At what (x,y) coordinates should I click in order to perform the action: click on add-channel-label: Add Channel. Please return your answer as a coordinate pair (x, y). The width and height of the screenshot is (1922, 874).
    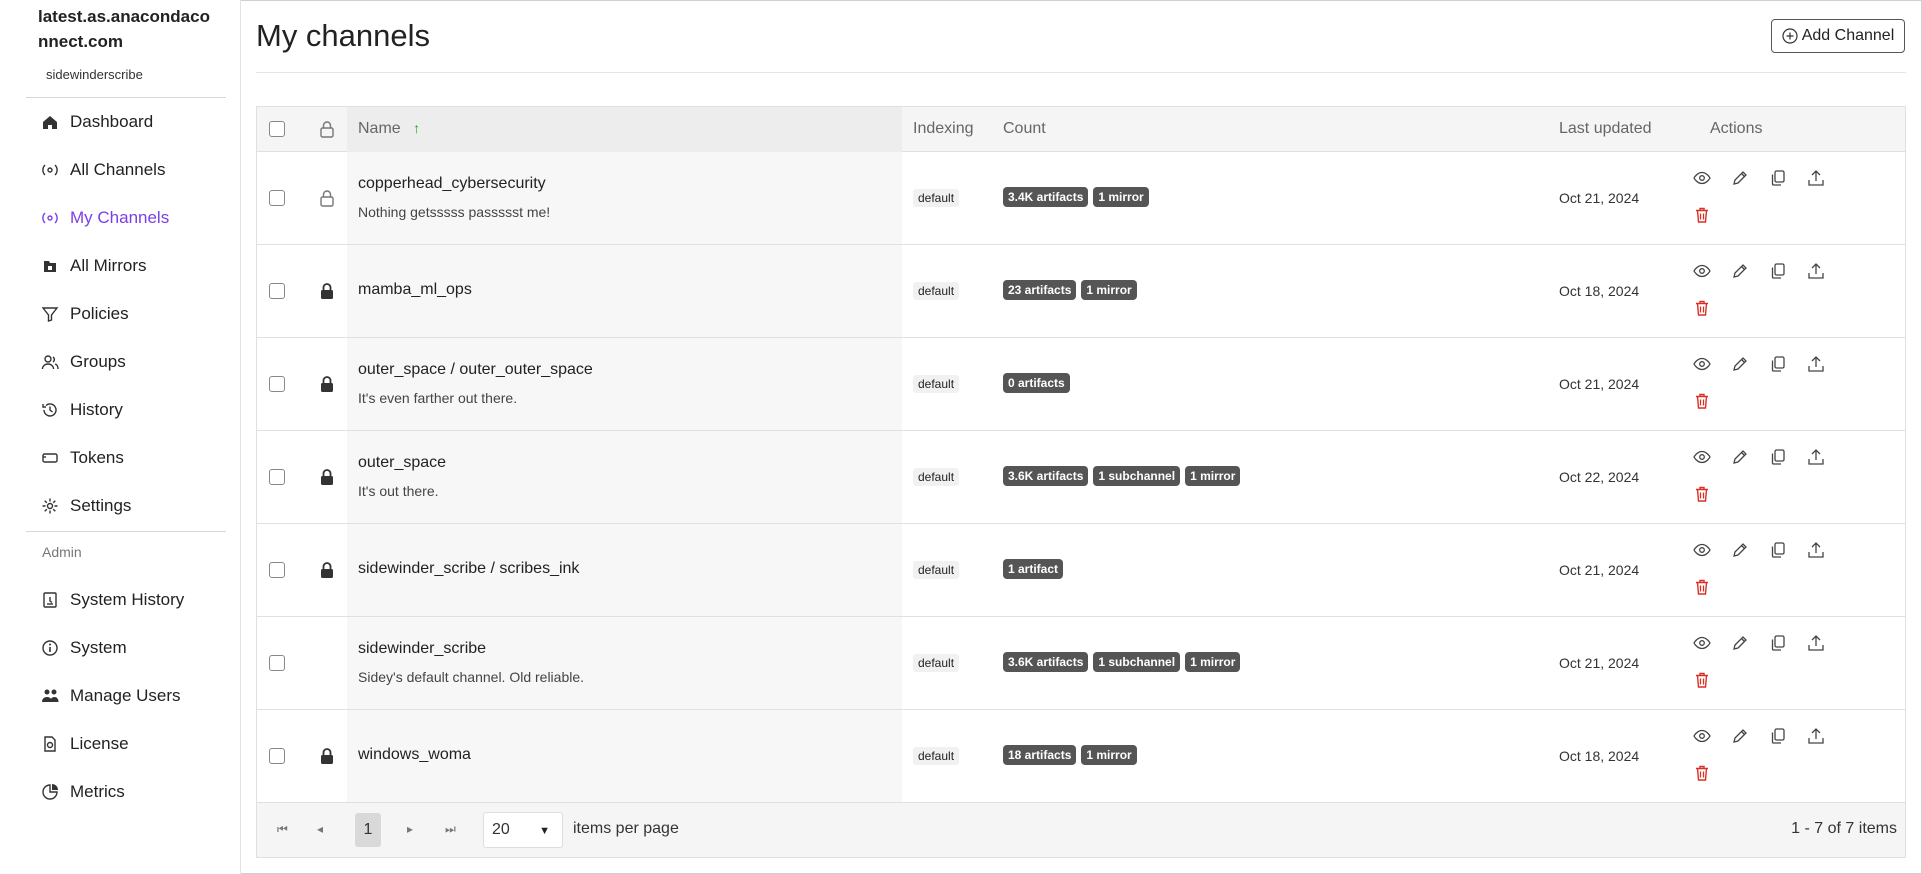
    Looking at the image, I should click on (1848, 35).